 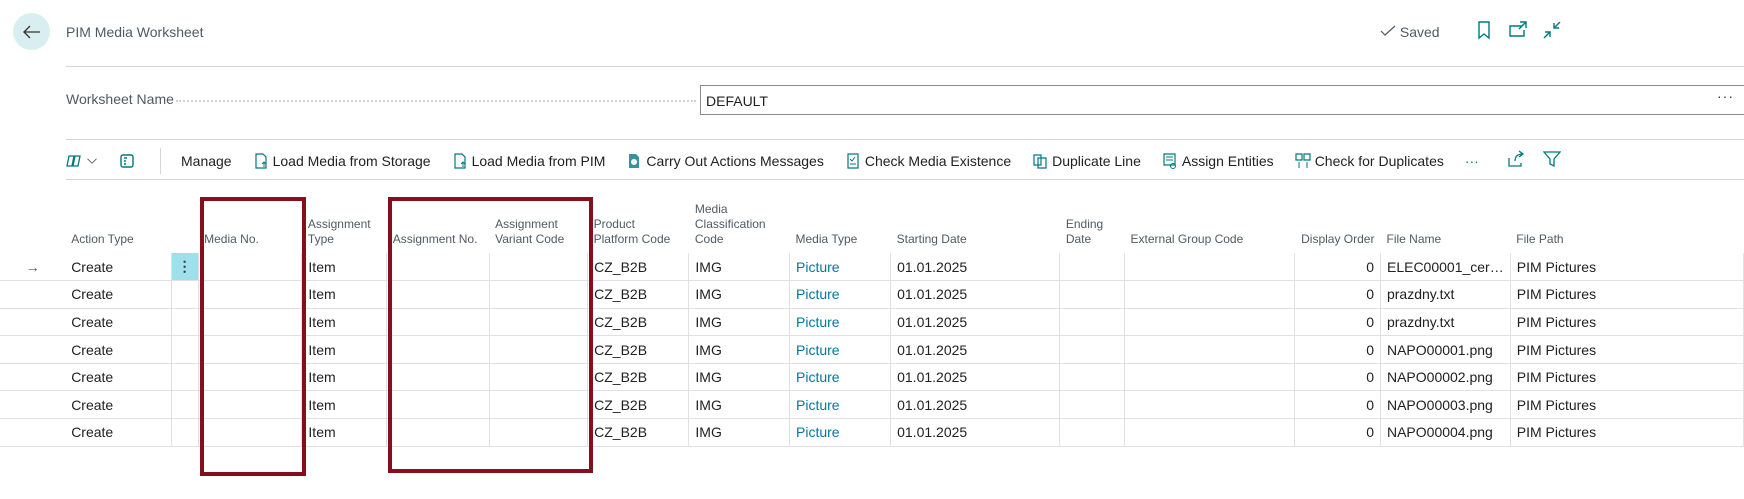 What do you see at coordinates (1337, 226) in the screenshot?
I see `column-header-display-order: Display Order` at bounding box center [1337, 226].